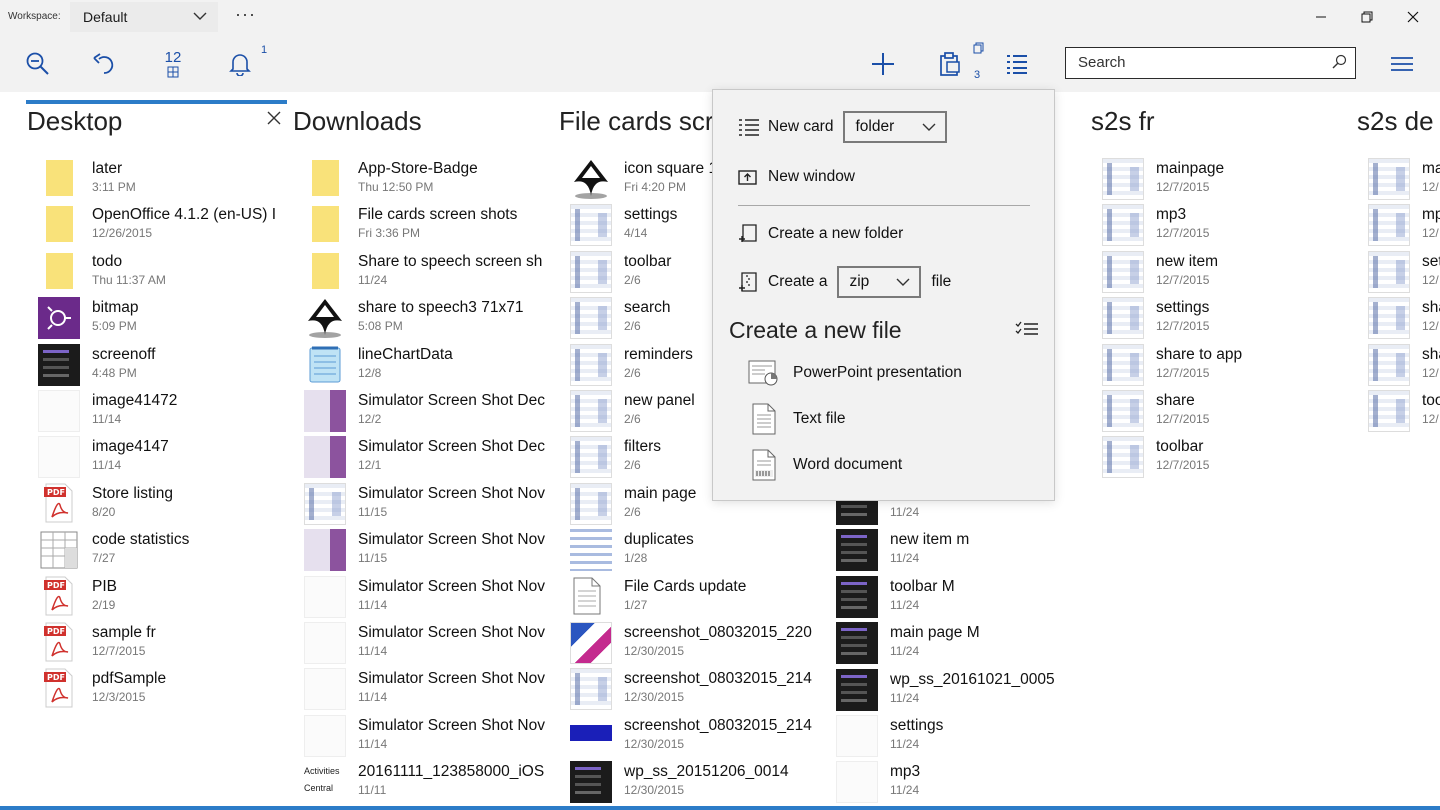 The image size is (1440, 810). What do you see at coordinates (1221, 409) in the screenshot?
I see `list-item: share 12/7/2015` at bounding box center [1221, 409].